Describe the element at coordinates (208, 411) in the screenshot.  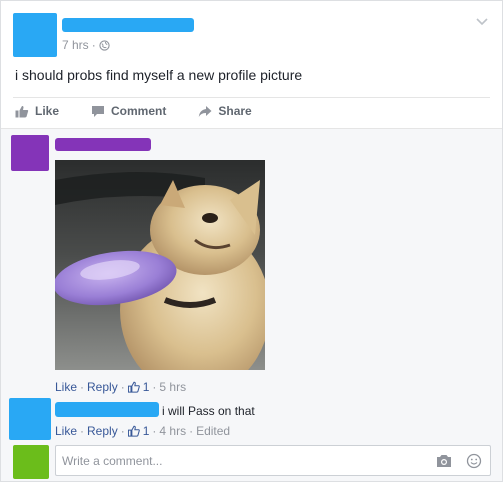
I see `comment-2-text: i will Pass on that` at that location.